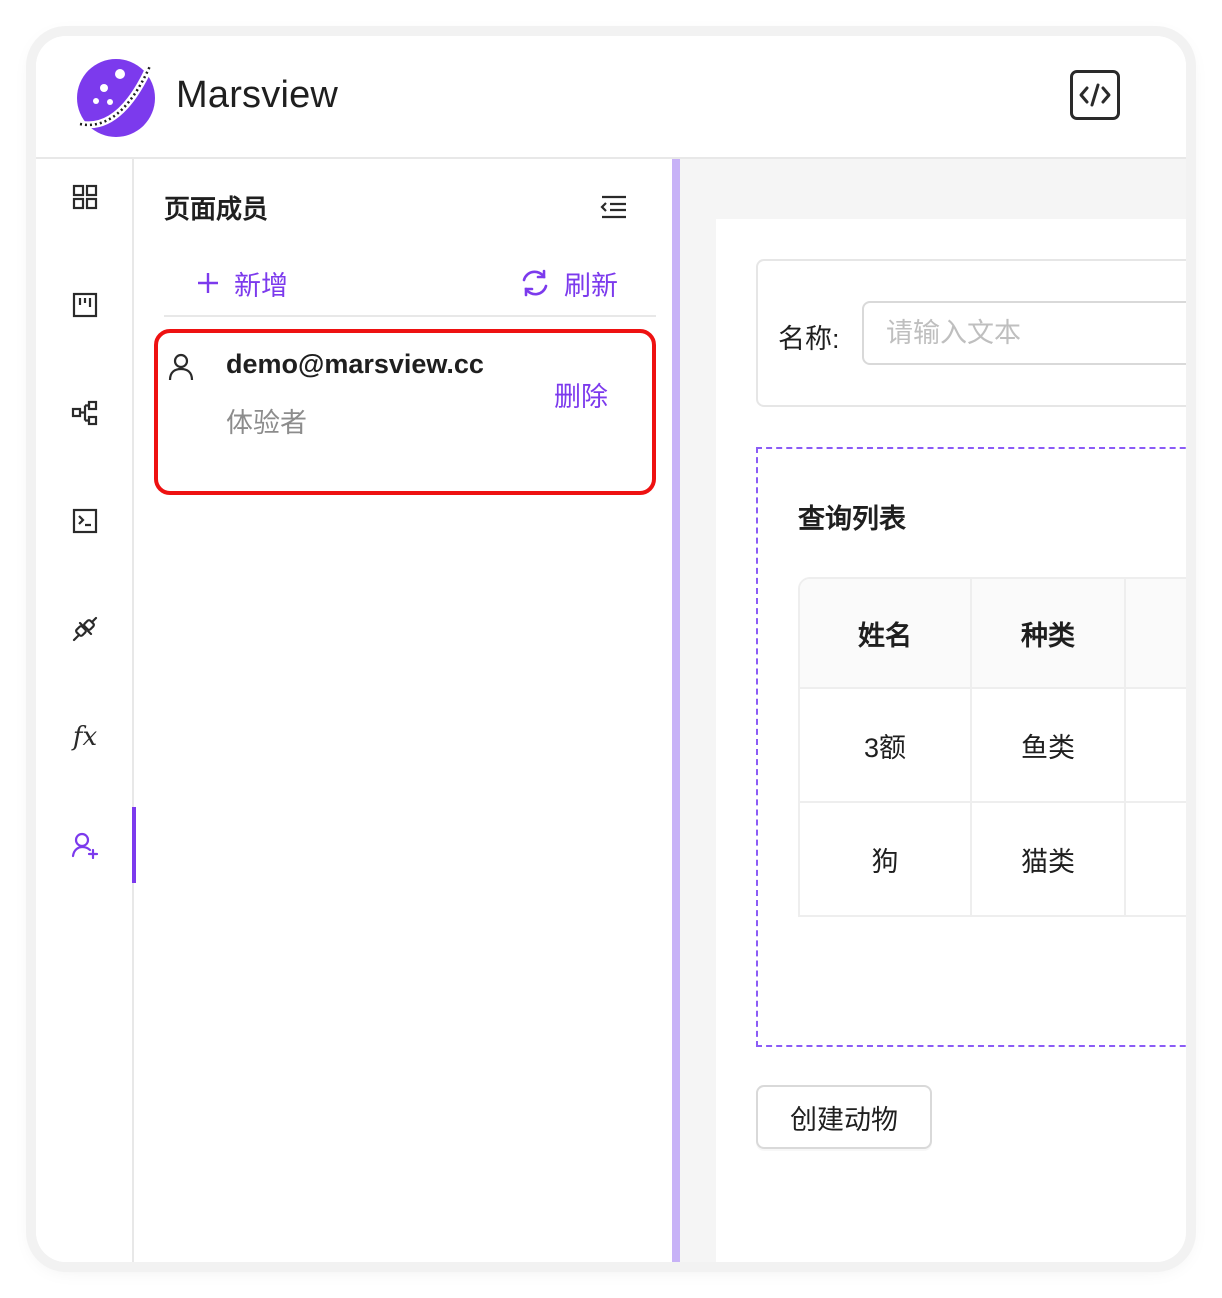 This screenshot has width=1222, height=1298. I want to click on add-member-button: 新增, so click(242, 283).